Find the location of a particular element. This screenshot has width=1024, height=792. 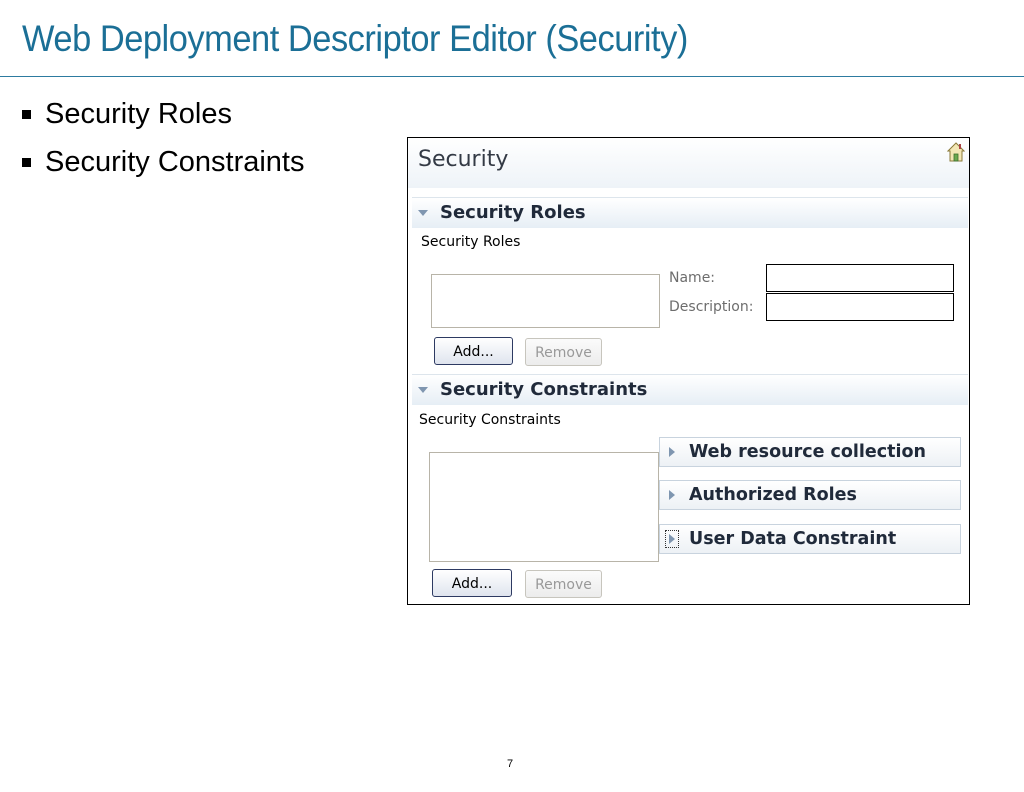

security-roles-list is located at coordinates (545, 301).